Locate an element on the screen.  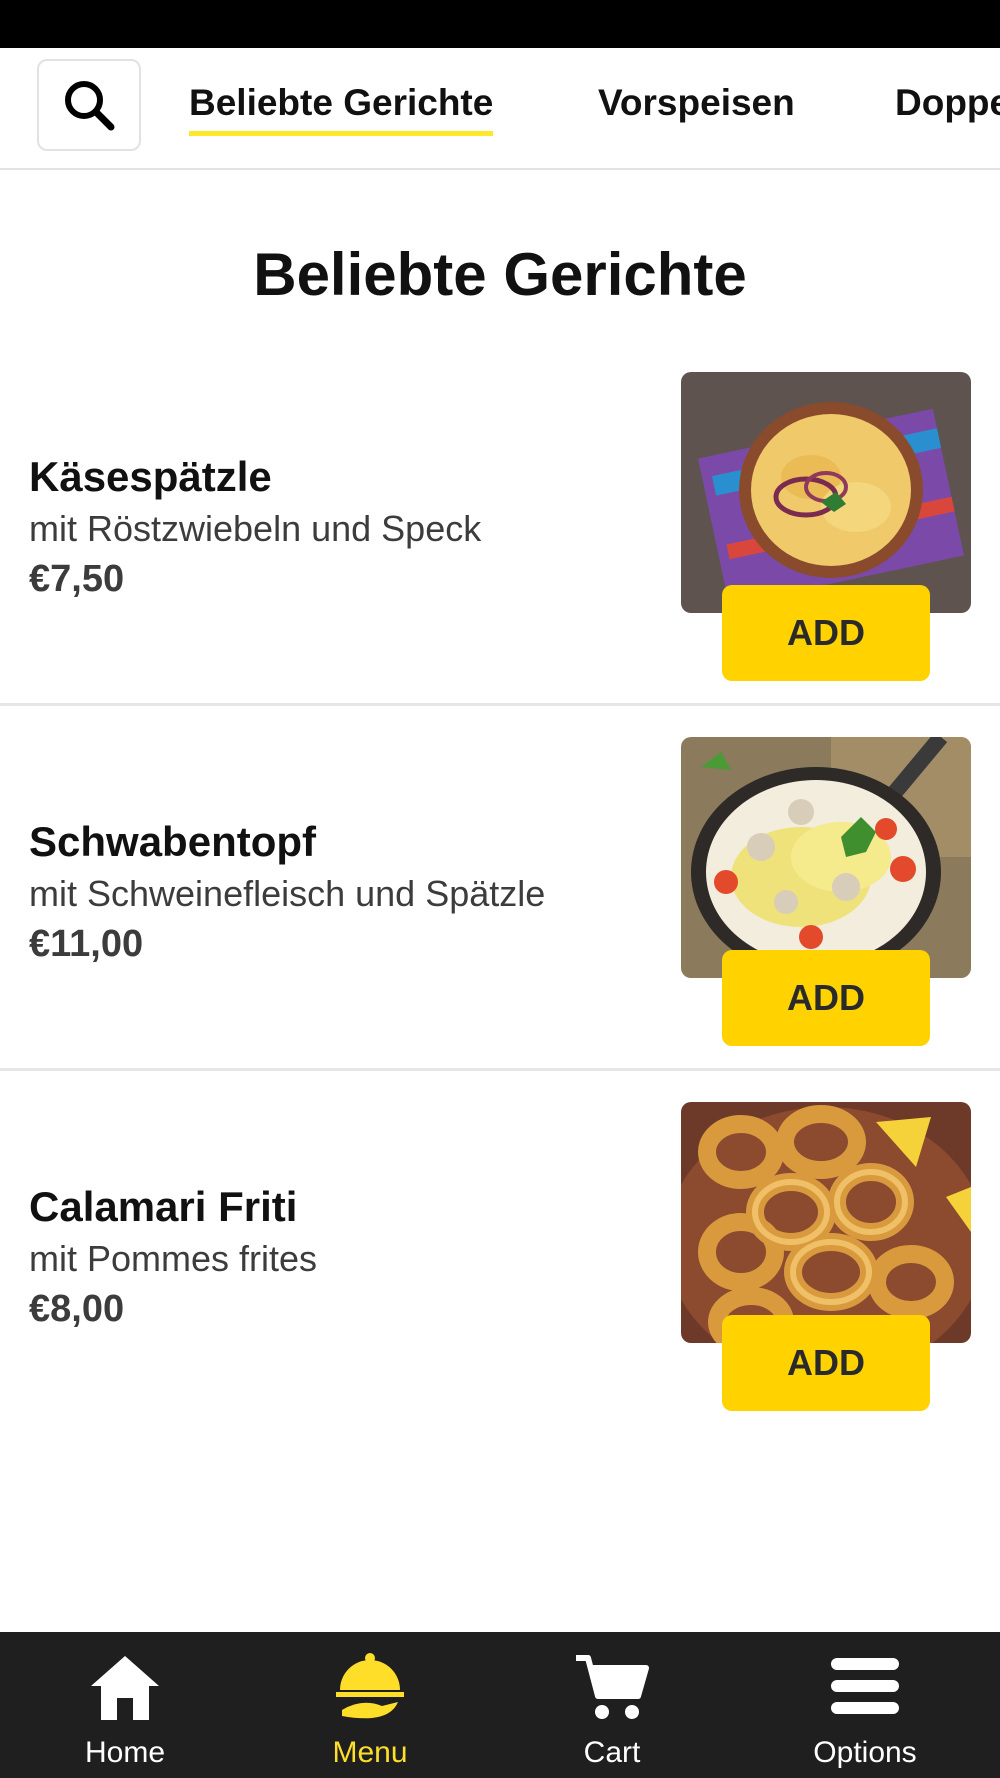
search-icon is located at coordinates (90, 106).